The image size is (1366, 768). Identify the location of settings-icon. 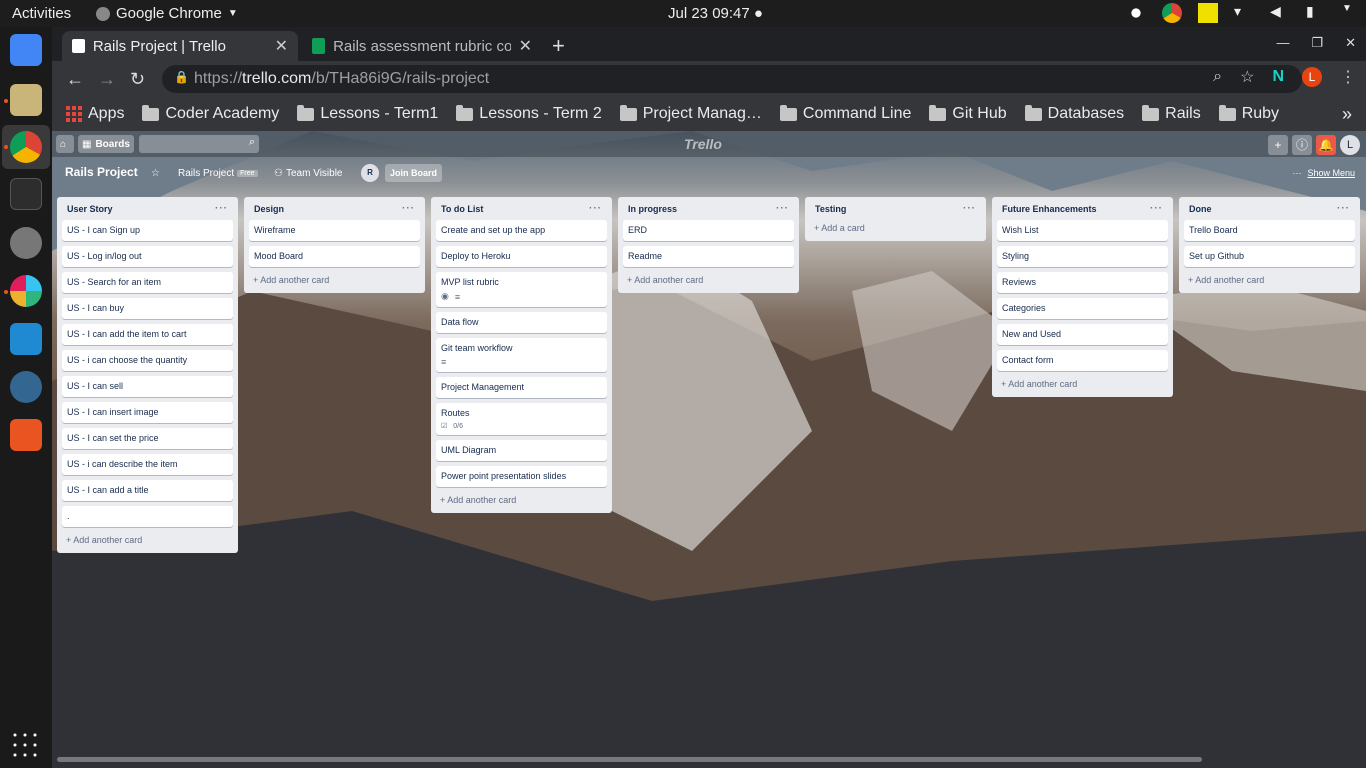
(26, 243).